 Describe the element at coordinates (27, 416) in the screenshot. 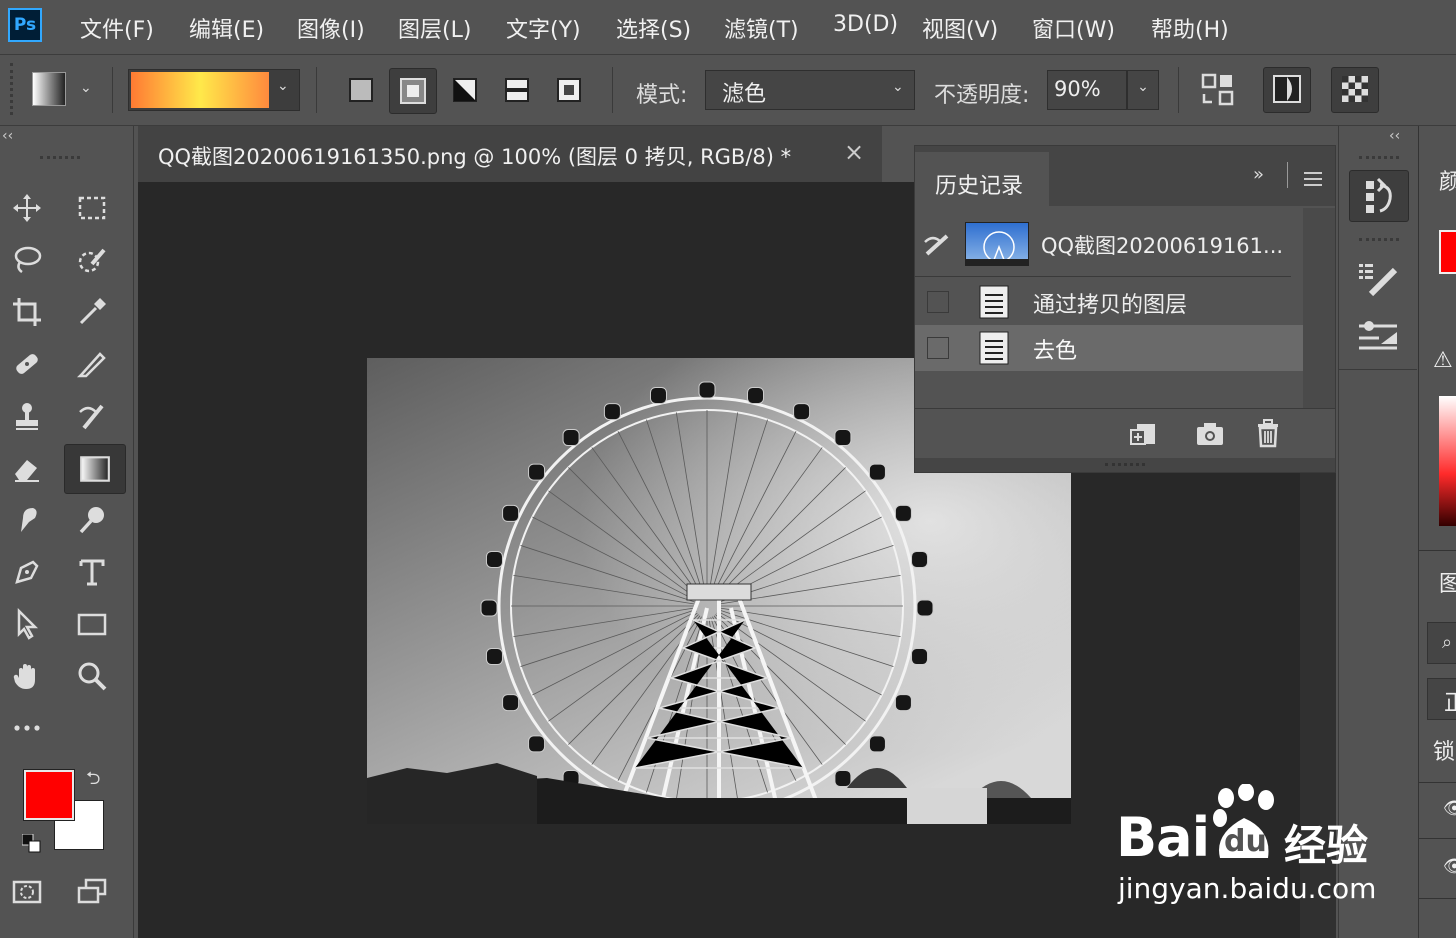

I see `clone-stamp-tool-icon` at that location.